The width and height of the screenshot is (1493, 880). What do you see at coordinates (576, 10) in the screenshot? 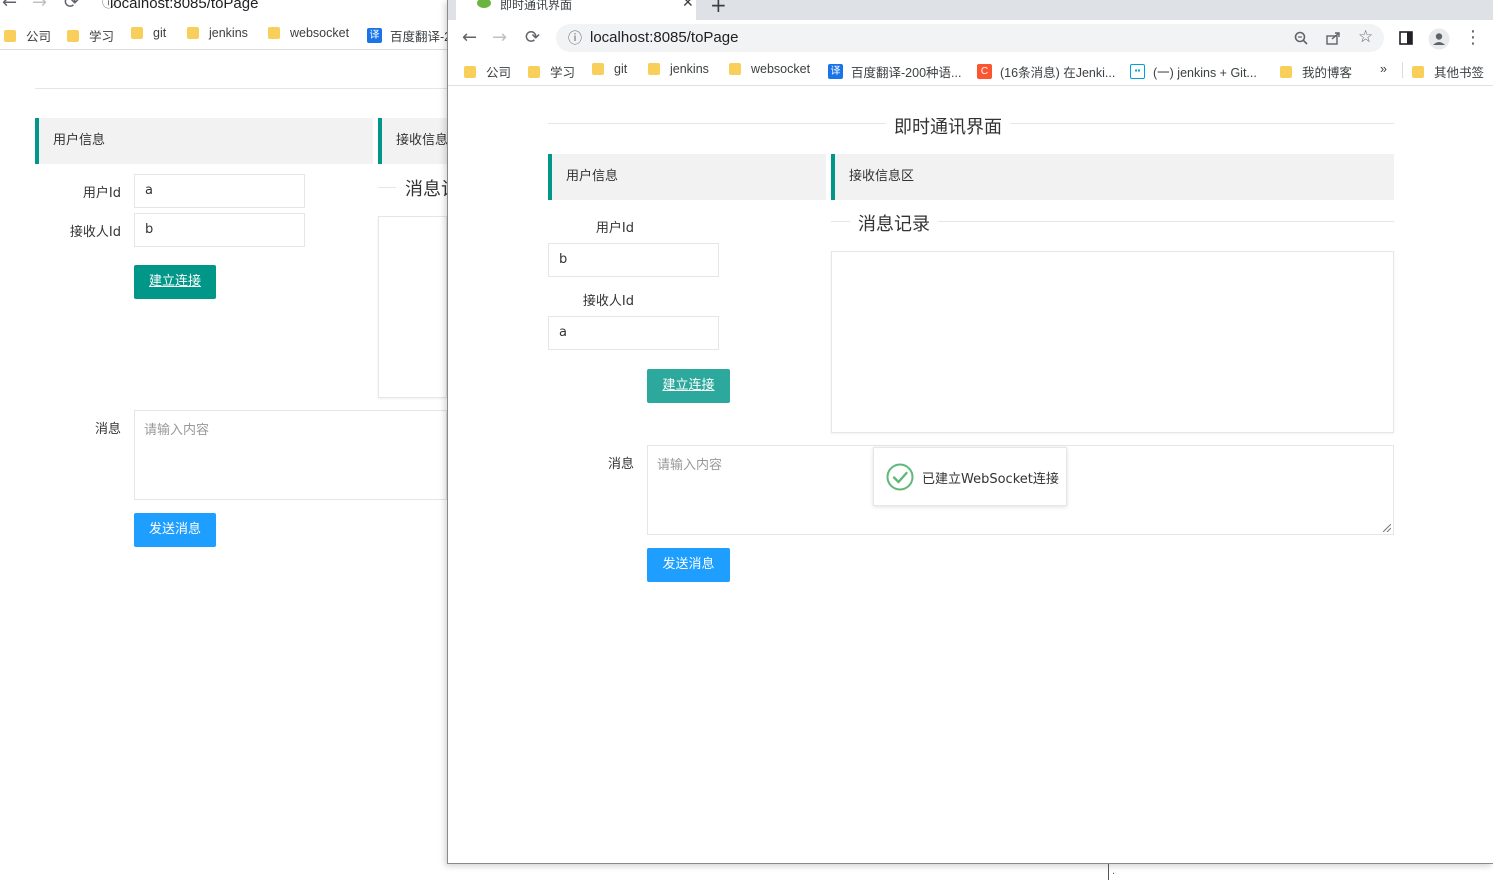
I see `tab-active: 即时通讯界面 ✕` at bounding box center [576, 10].